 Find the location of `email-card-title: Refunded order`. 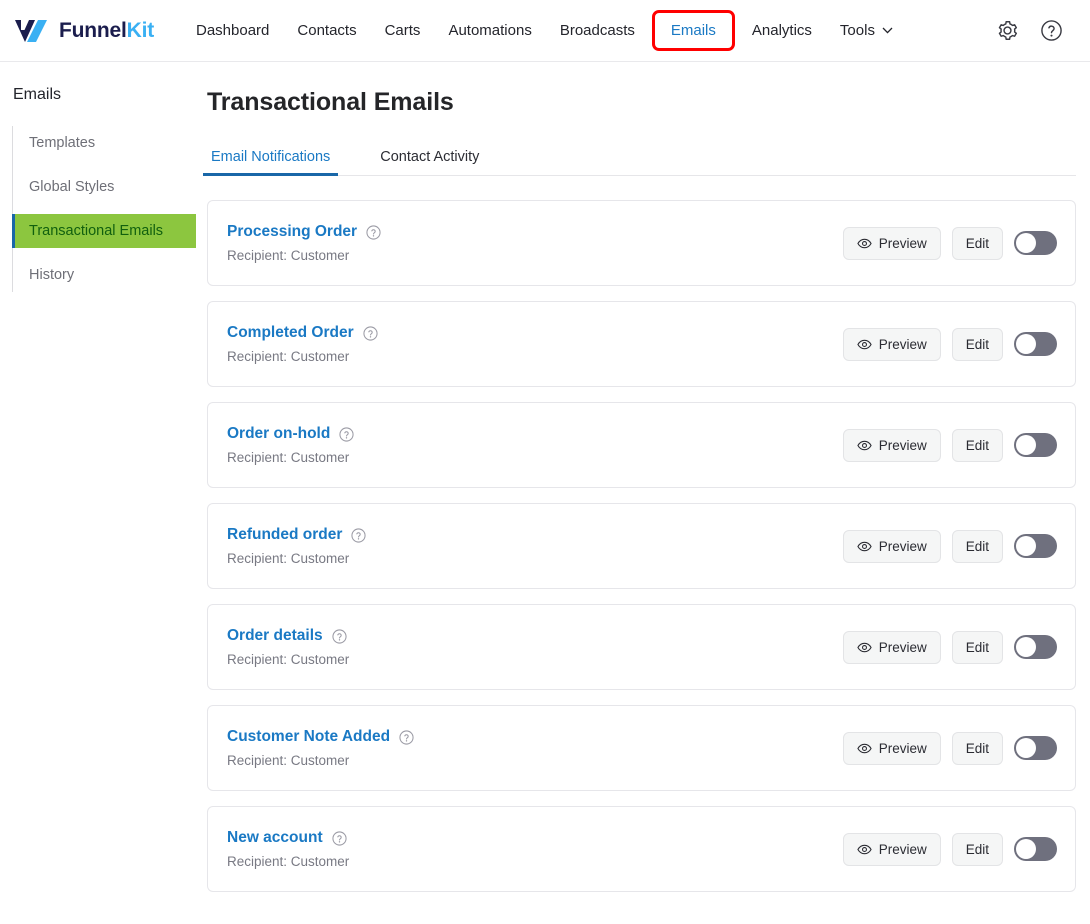

email-card-title: Refunded order is located at coordinates (284, 535).